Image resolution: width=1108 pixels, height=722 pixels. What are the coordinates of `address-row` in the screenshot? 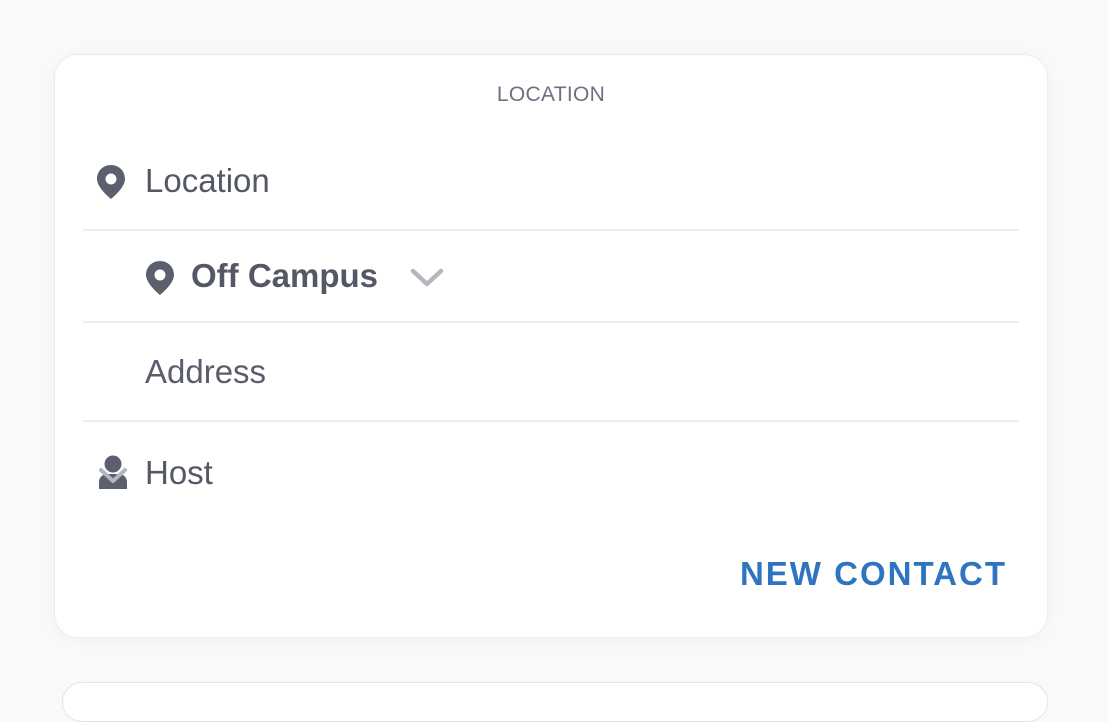 It's located at (551, 372).